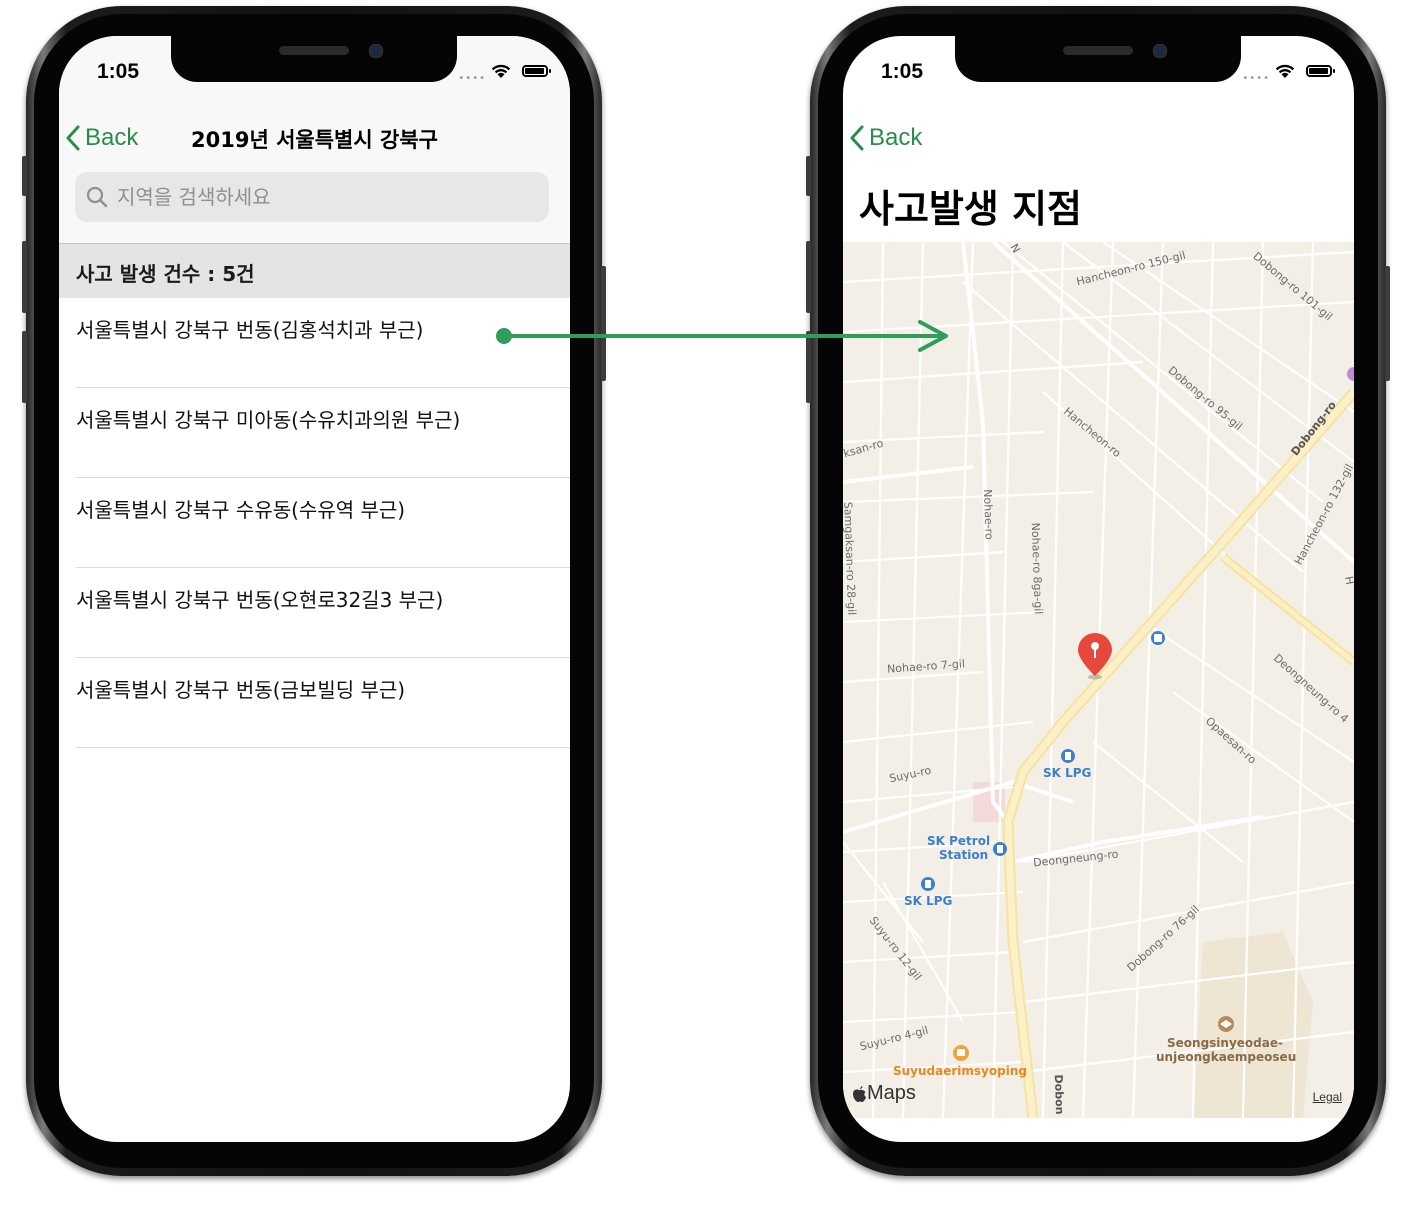 This screenshot has width=1412, height=1216. What do you see at coordinates (928, 901) in the screenshot?
I see `poi-sk-lpg-2: SK LPG` at bounding box center [928, 901].